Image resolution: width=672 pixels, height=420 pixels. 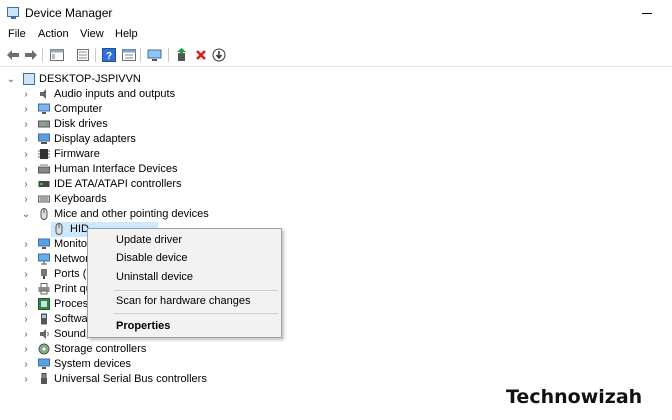 I want to click on toolbar: ?, so click(x=336, y=55).